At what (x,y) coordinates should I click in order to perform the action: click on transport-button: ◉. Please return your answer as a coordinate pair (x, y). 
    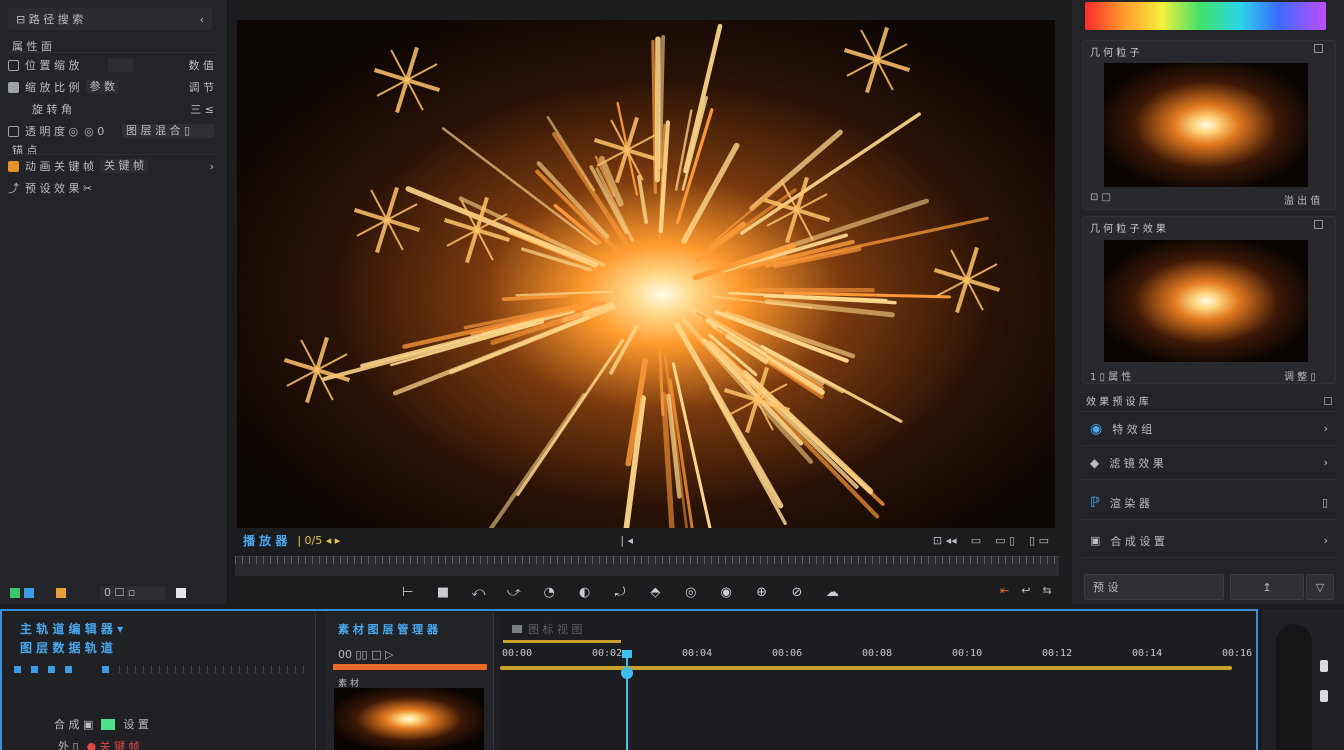
    Looking at the image, I should click on (725, 592).